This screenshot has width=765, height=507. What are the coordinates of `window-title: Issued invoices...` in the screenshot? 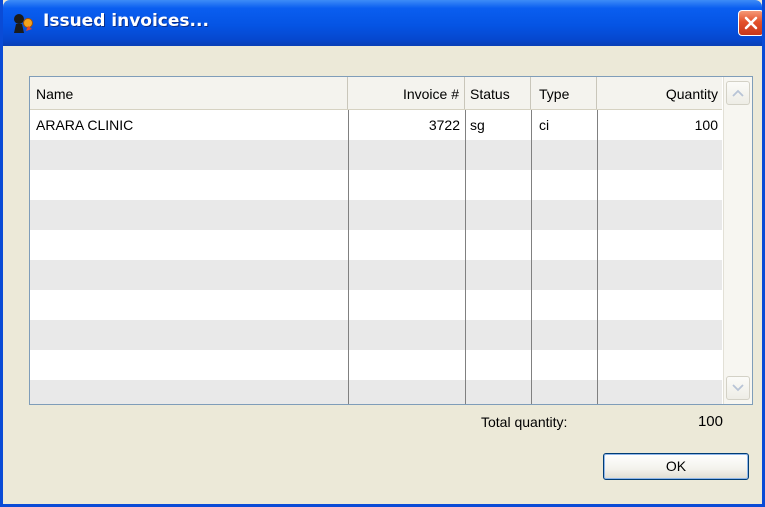 It's located at (126, 21).